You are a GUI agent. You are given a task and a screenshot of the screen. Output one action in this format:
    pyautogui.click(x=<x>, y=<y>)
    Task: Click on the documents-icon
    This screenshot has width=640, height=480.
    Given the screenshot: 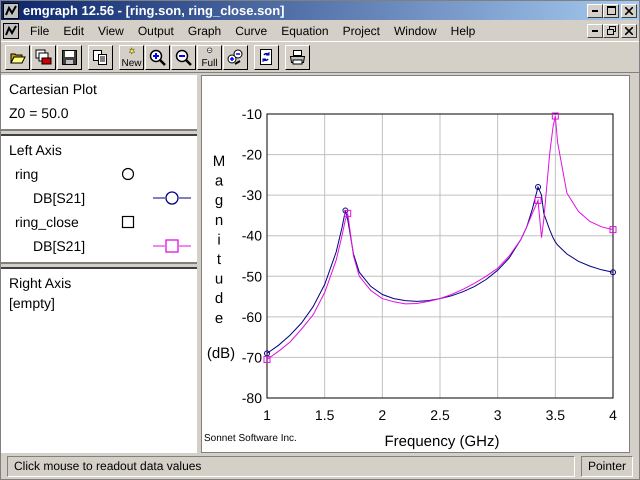 What is the action you would take?
    pyautogui.click(x=43, y=57)
    